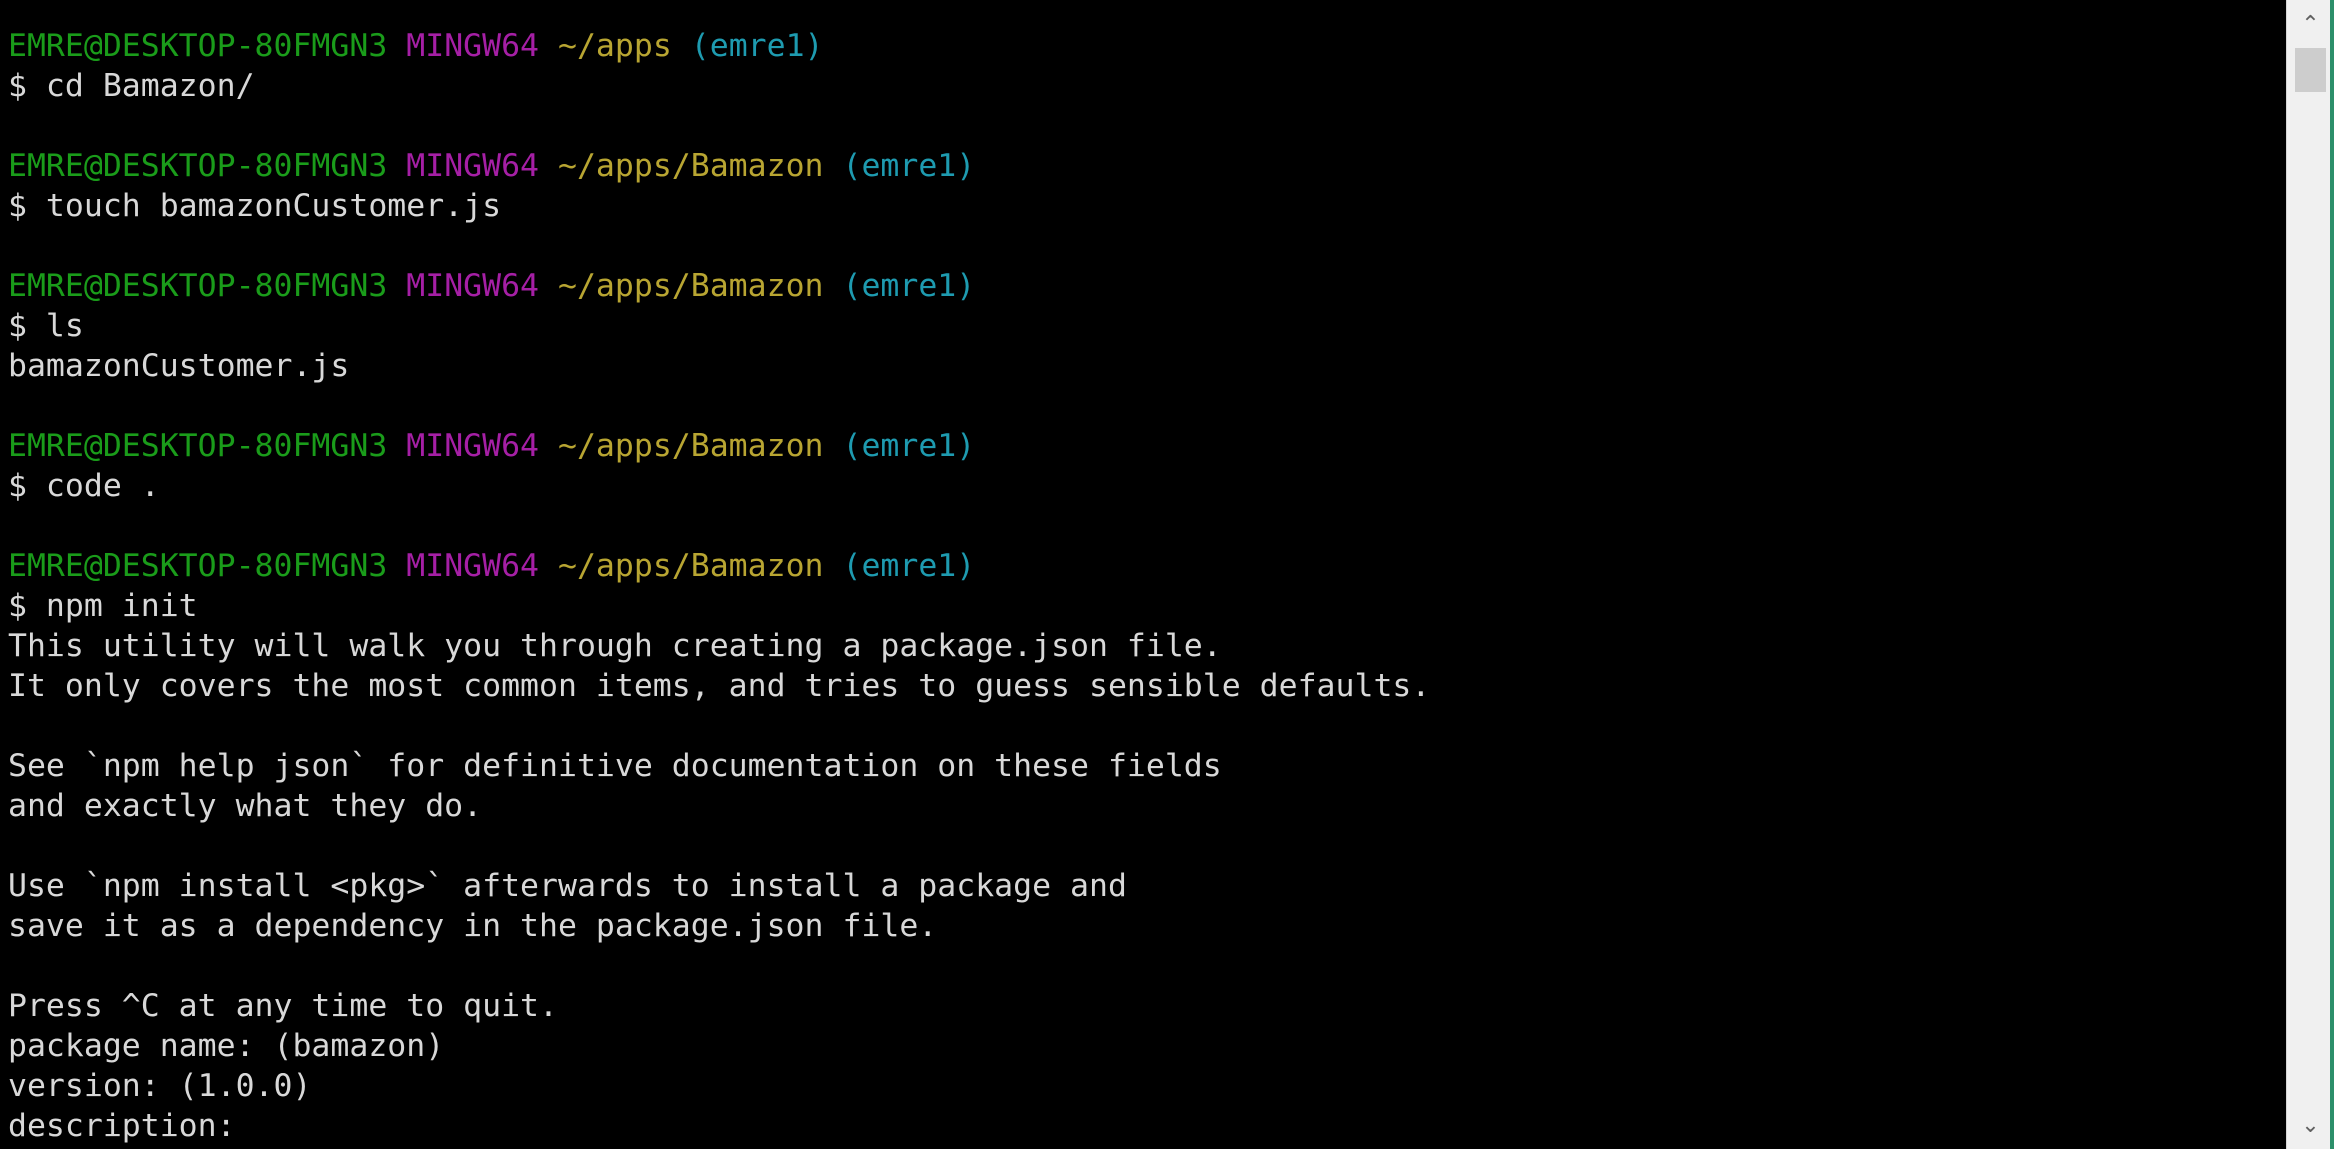 This screenshot has height=1149, width=2334. Describe the element at coordinates (615, 46) in the screenshot. I see `prompt-path: ~/apps` at that location.